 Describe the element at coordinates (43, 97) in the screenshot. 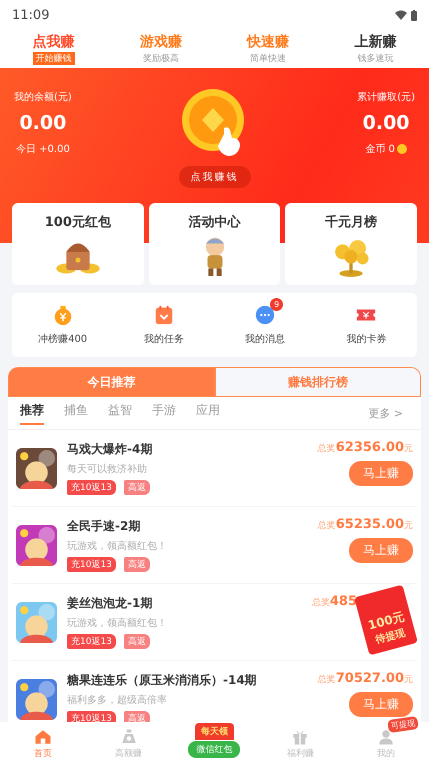

I see `balance-label: 我的余额(元)` at that location.